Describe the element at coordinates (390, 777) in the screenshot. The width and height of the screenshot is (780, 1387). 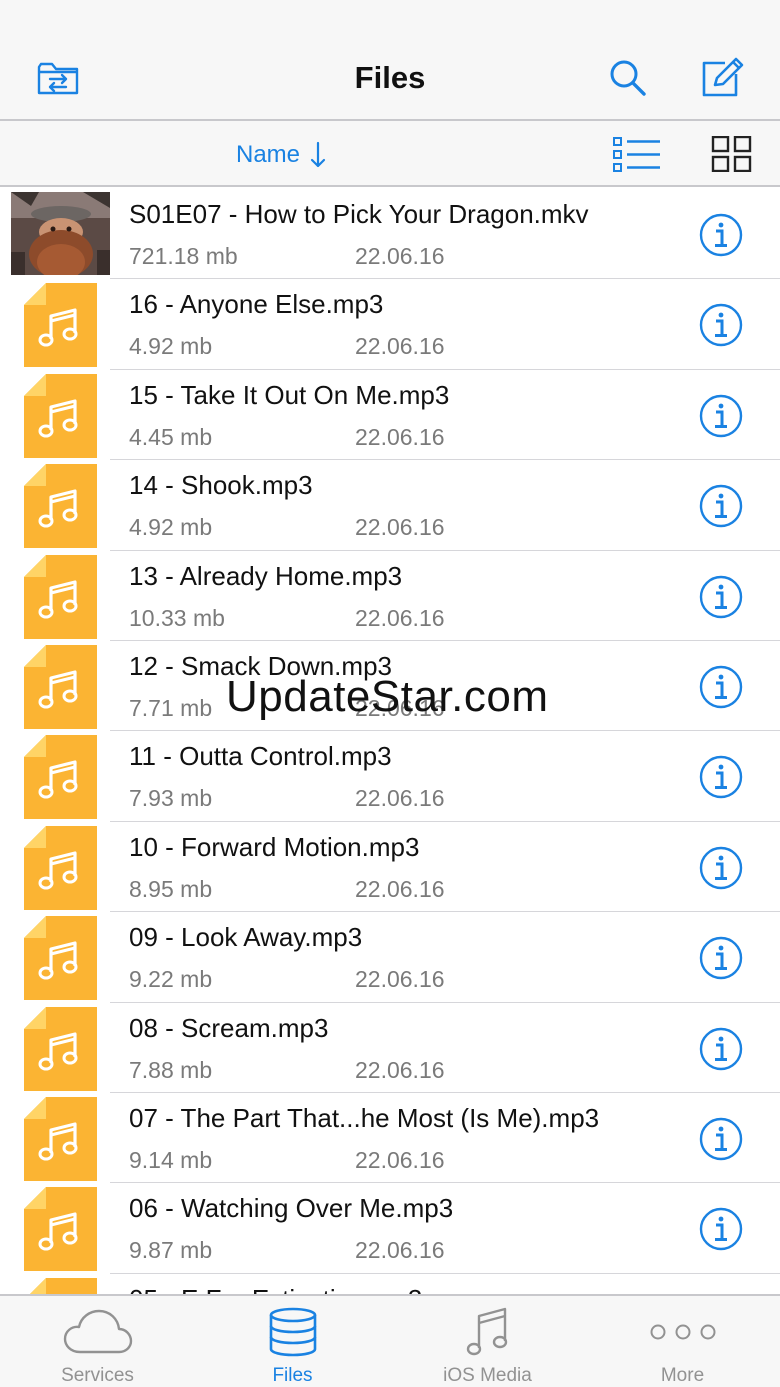
I see `file-row-audio: 11 - Outta Control.mp3 7.93 mb 22.06.16` at that location.